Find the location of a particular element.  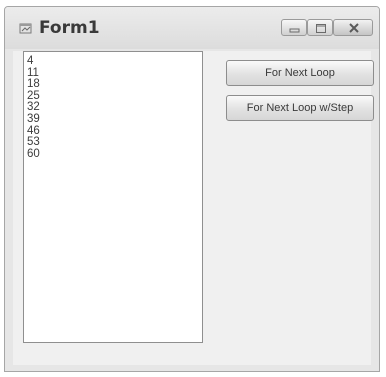

app-icon is located at coordinates (25, 28).